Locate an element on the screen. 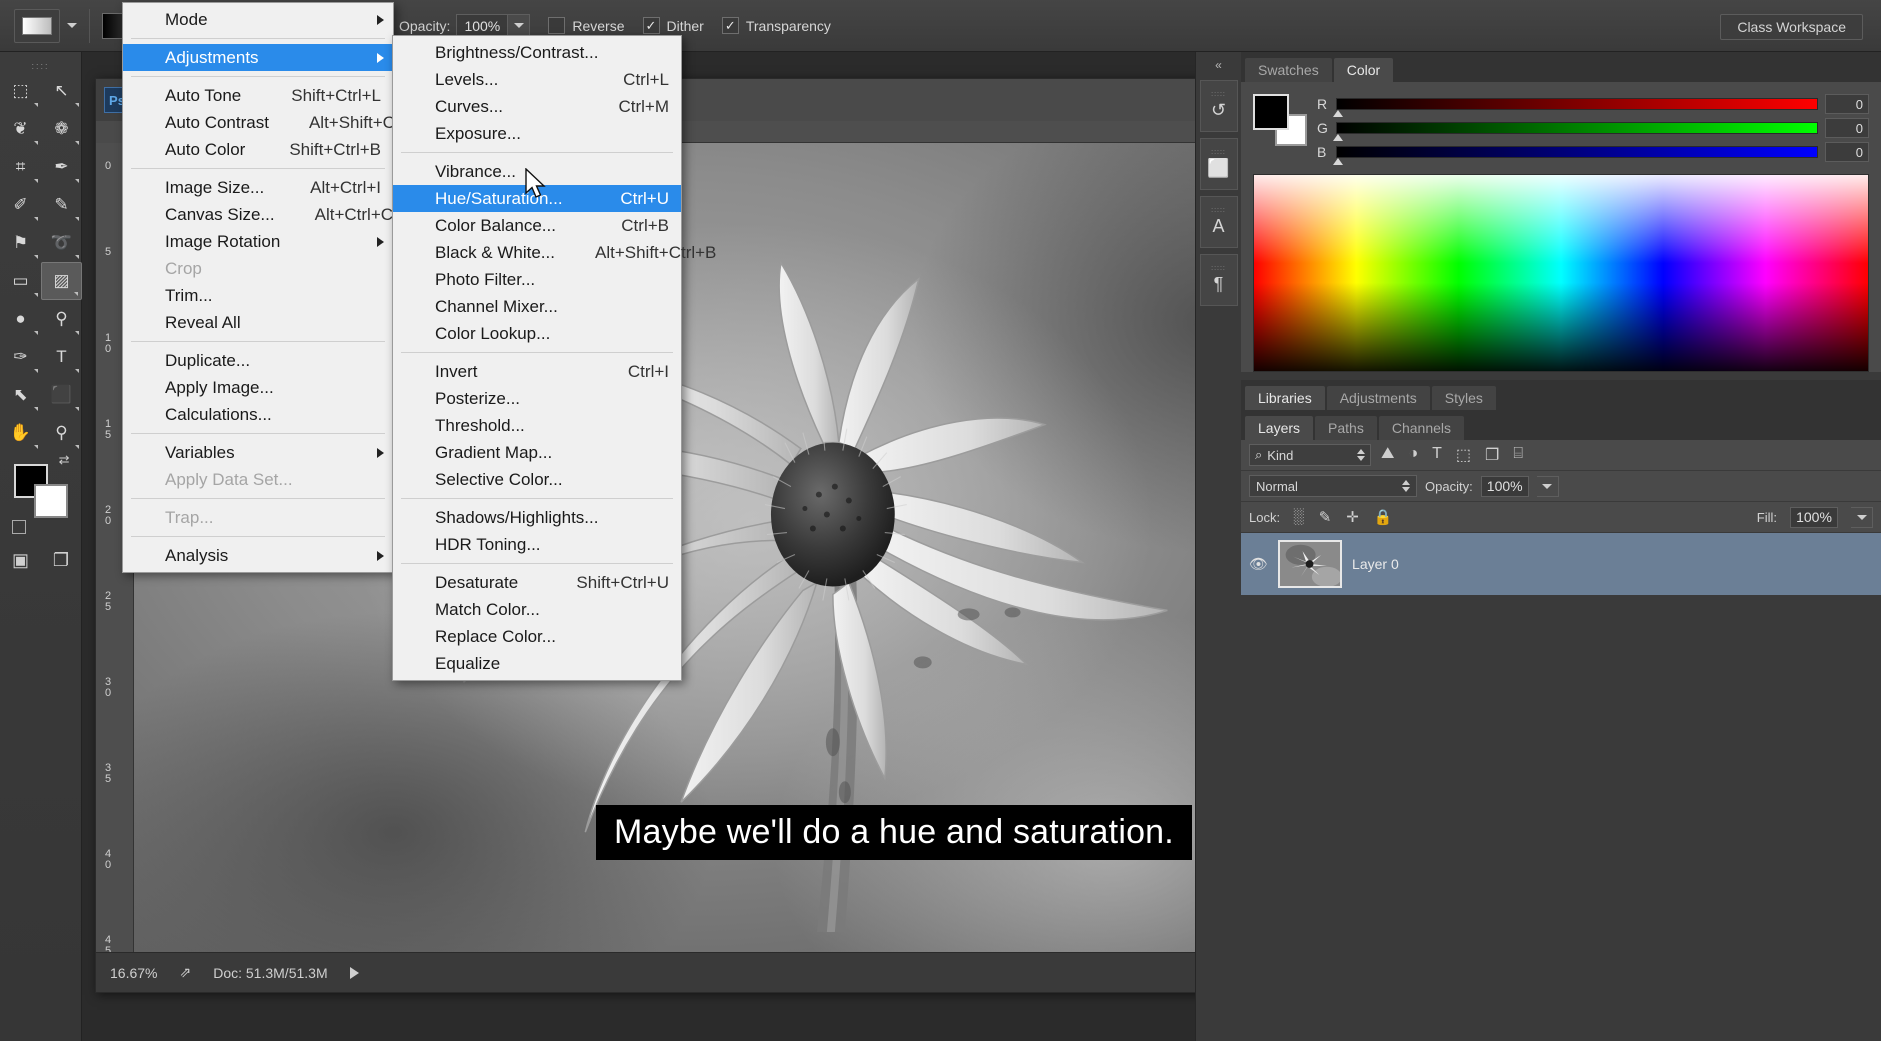 The width and height of the screenshot is (1881, 1041). color-slider-g: G0 is located at coordinates (1593, 128).